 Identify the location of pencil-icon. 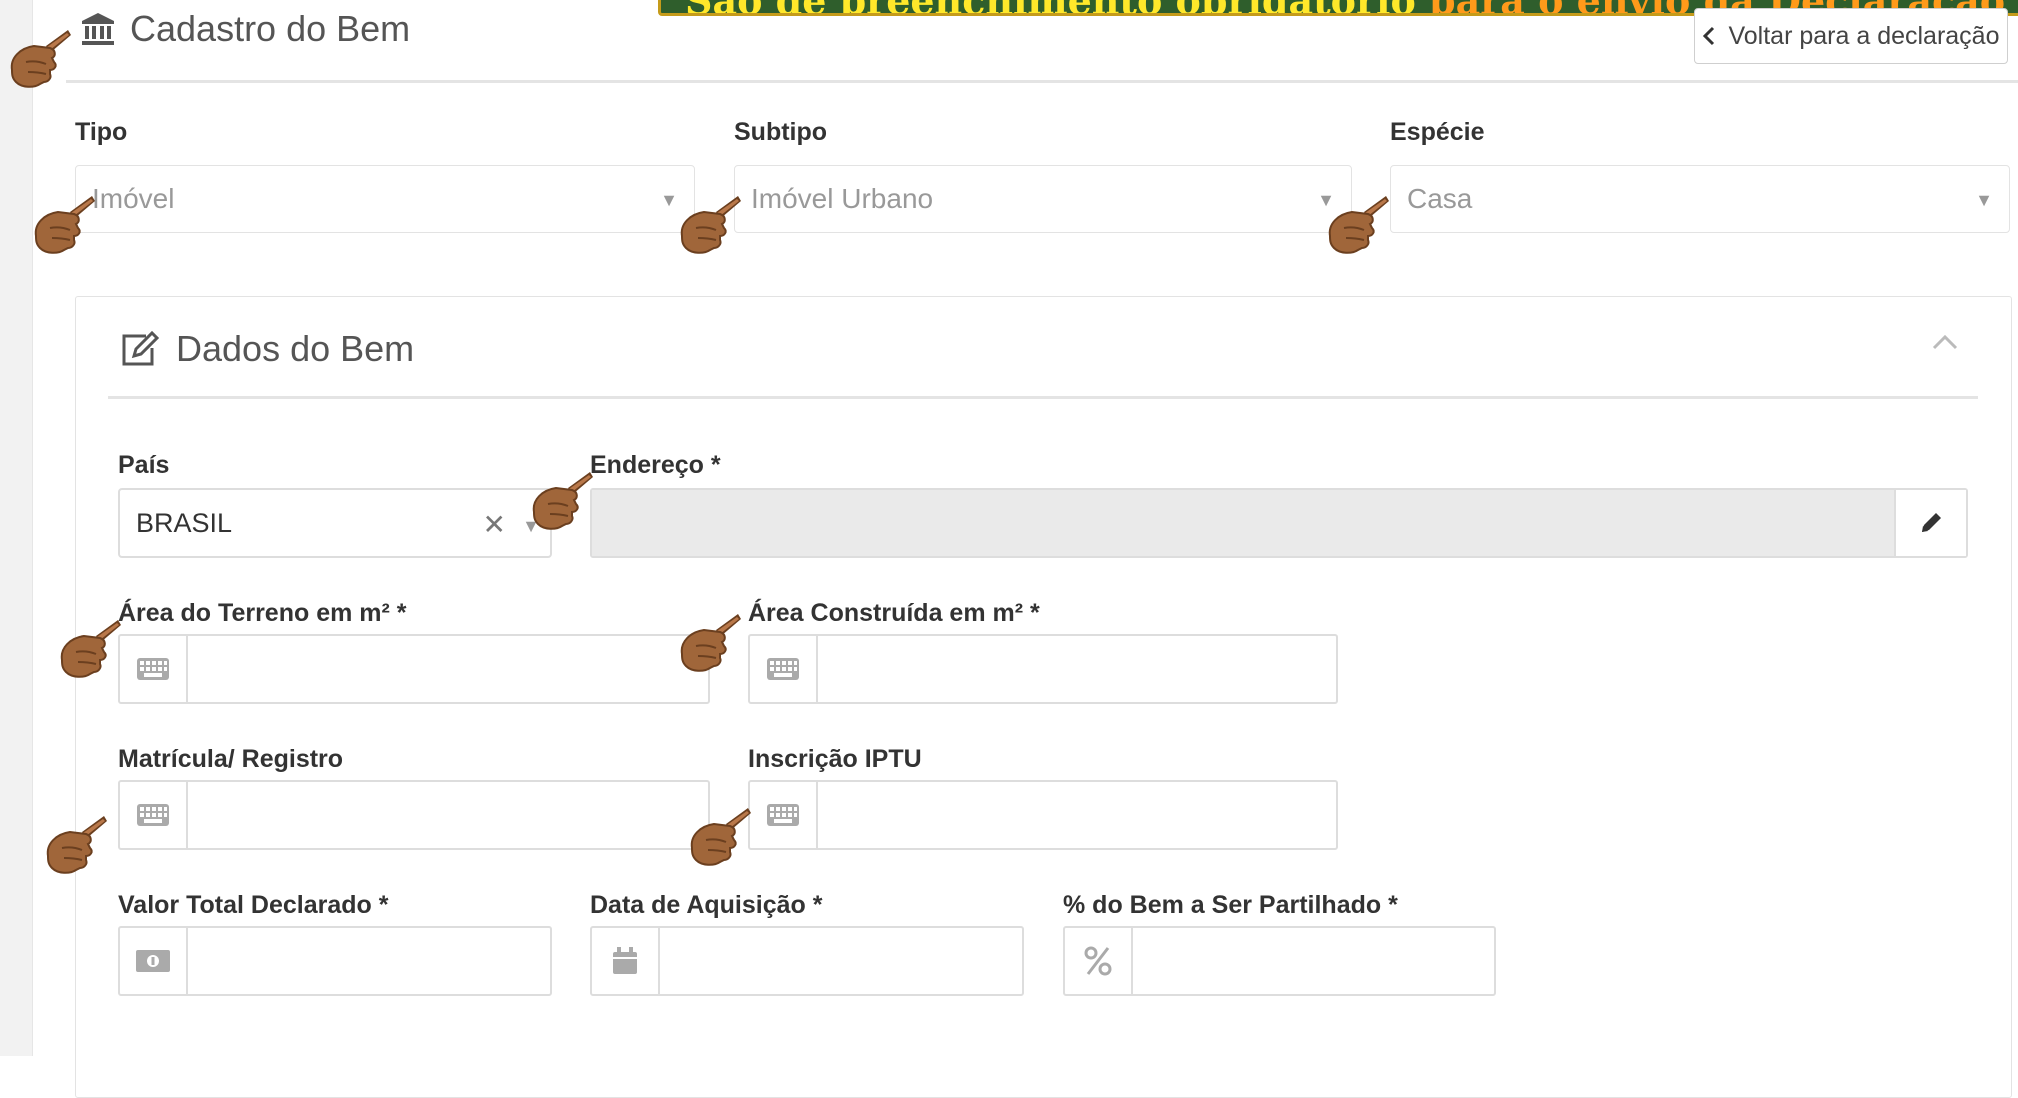
(1931, 522).